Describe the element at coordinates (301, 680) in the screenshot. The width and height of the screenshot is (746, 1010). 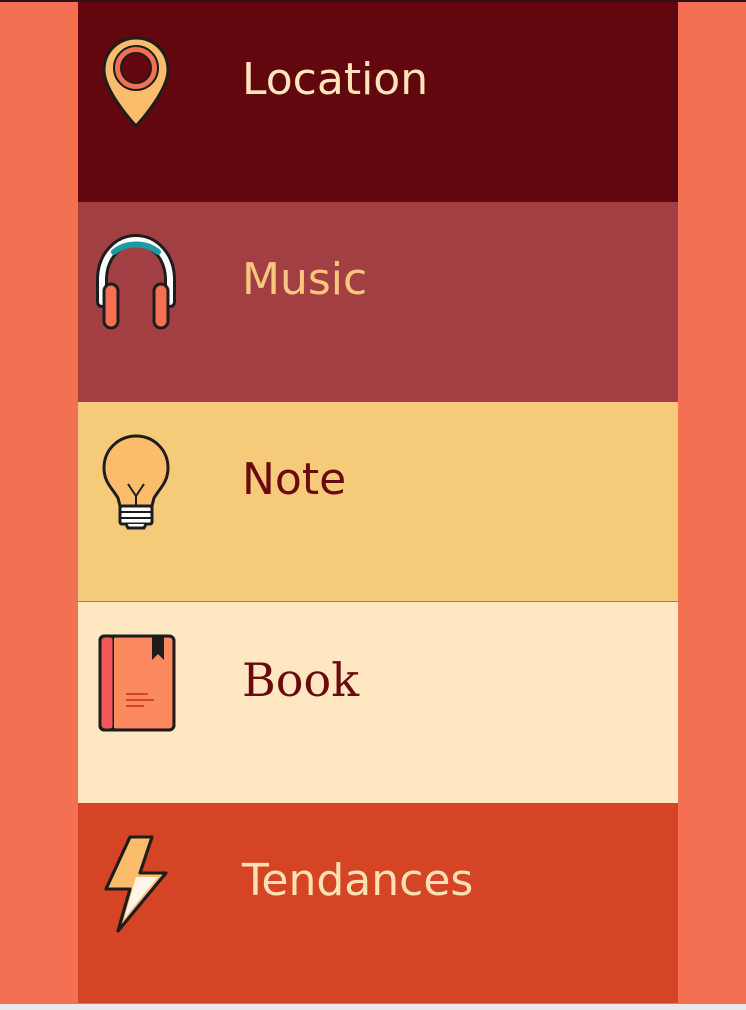
I see `menu-item-label: Book` at that location.